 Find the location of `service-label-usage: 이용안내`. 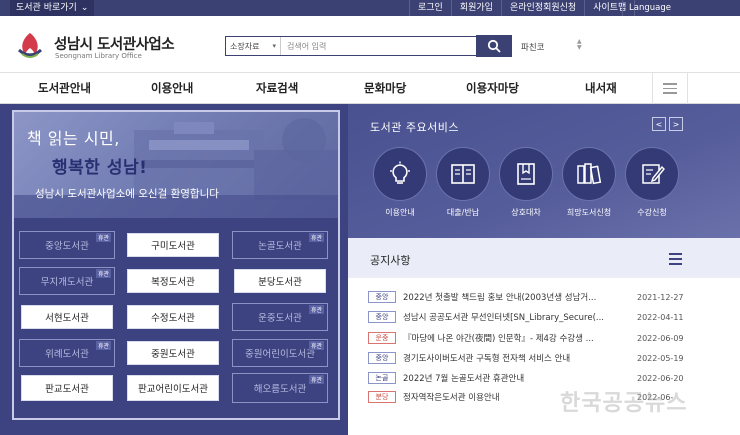

service-label-usage: 이용안내 is located at coordinates (400, 212).